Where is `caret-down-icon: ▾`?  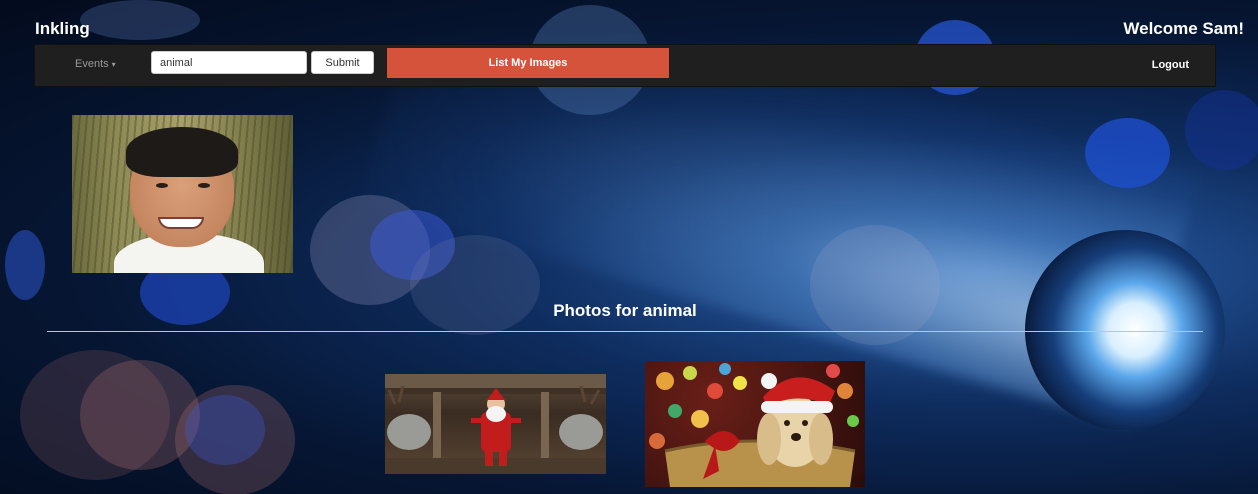
caret-down-icon: ▾ is located at coordinates (113, 64).